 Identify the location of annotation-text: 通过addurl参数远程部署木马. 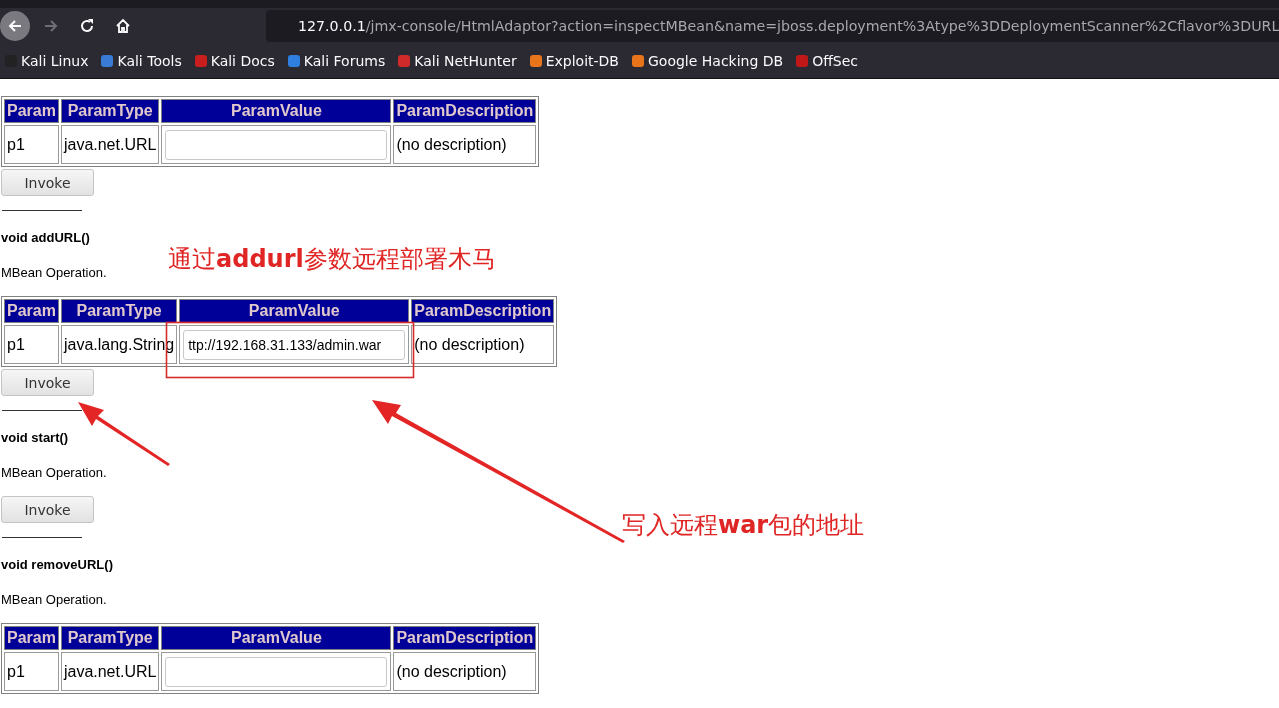
(332, 259).